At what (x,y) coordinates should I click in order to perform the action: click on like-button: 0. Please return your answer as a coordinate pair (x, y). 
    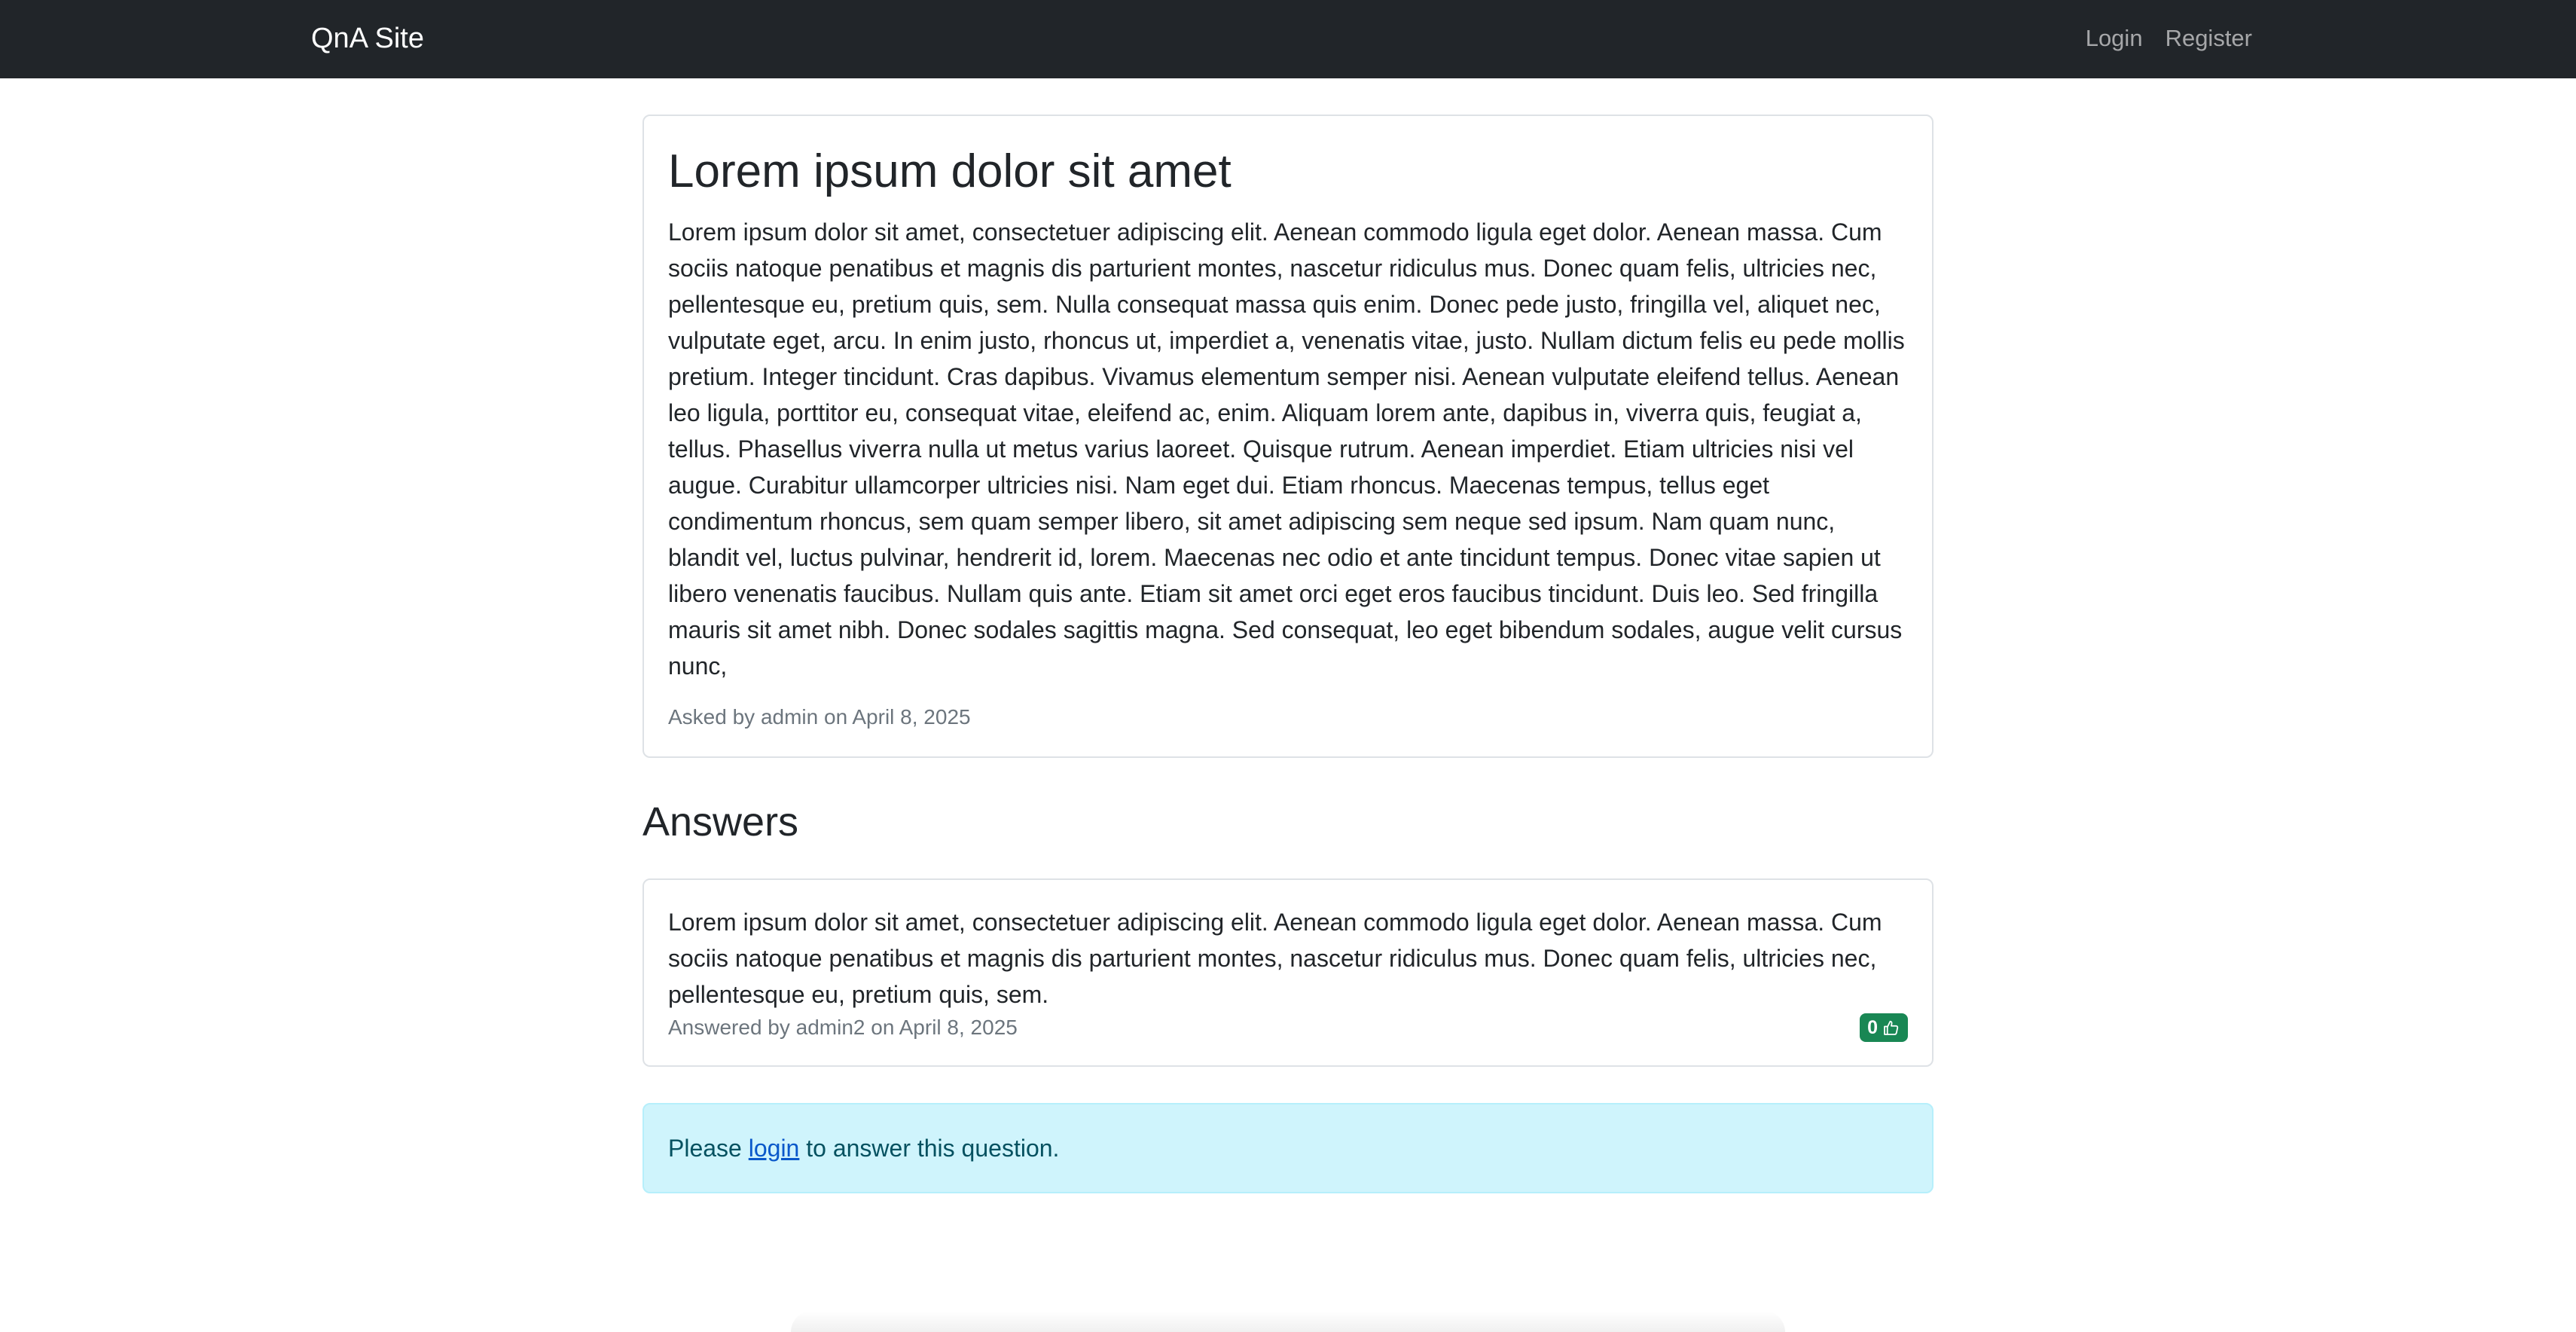
    Looking at the image, I should click on (1884, 1027).